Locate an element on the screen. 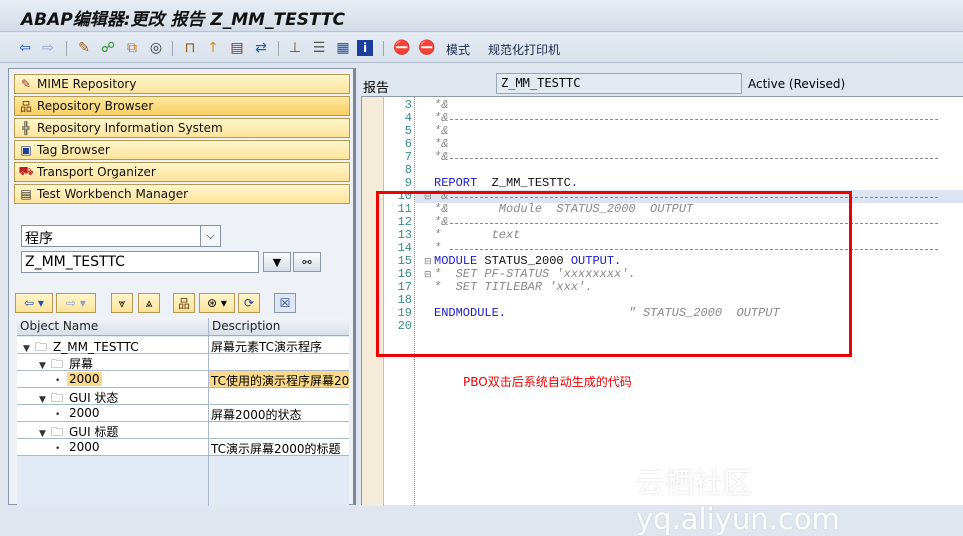  expand-all-button: ⩔ is located at coordinates (122, 303).